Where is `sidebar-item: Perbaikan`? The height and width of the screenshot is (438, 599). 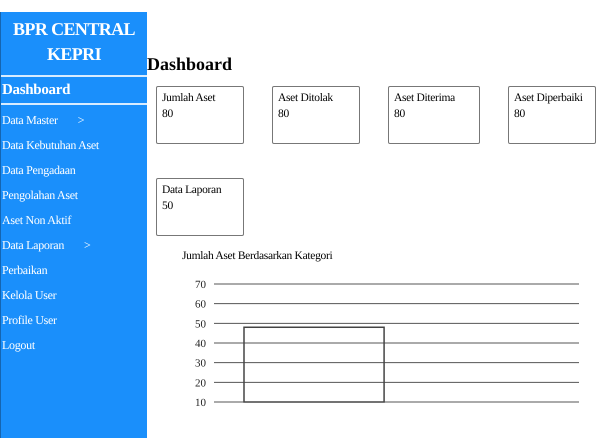
sidebar-item: Perbaikan is located at coordinates (74, 270).